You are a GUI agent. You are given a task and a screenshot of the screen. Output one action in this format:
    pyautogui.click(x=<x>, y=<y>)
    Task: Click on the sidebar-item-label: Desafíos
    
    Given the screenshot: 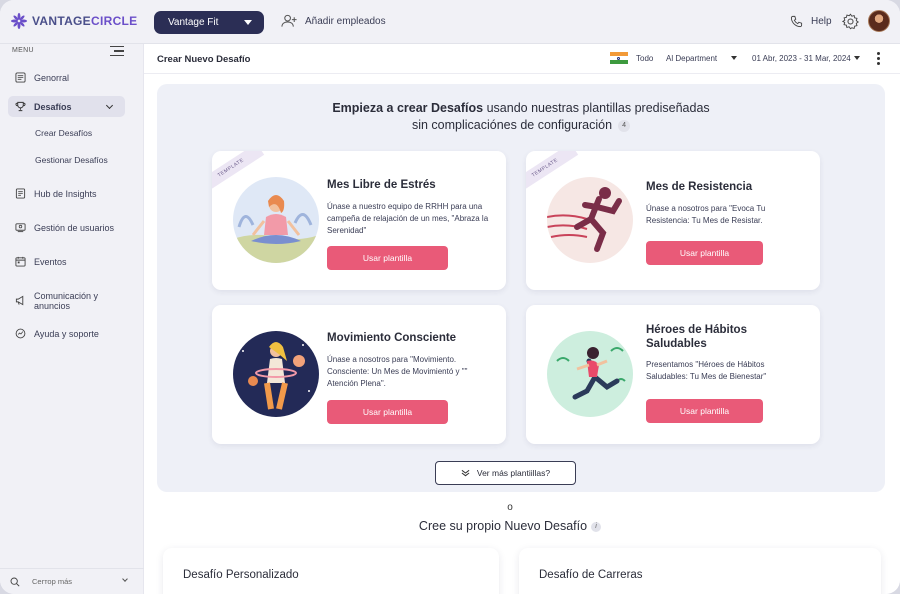 What is the action you would take?
    pyautogui.click(x=53, y=106)
    